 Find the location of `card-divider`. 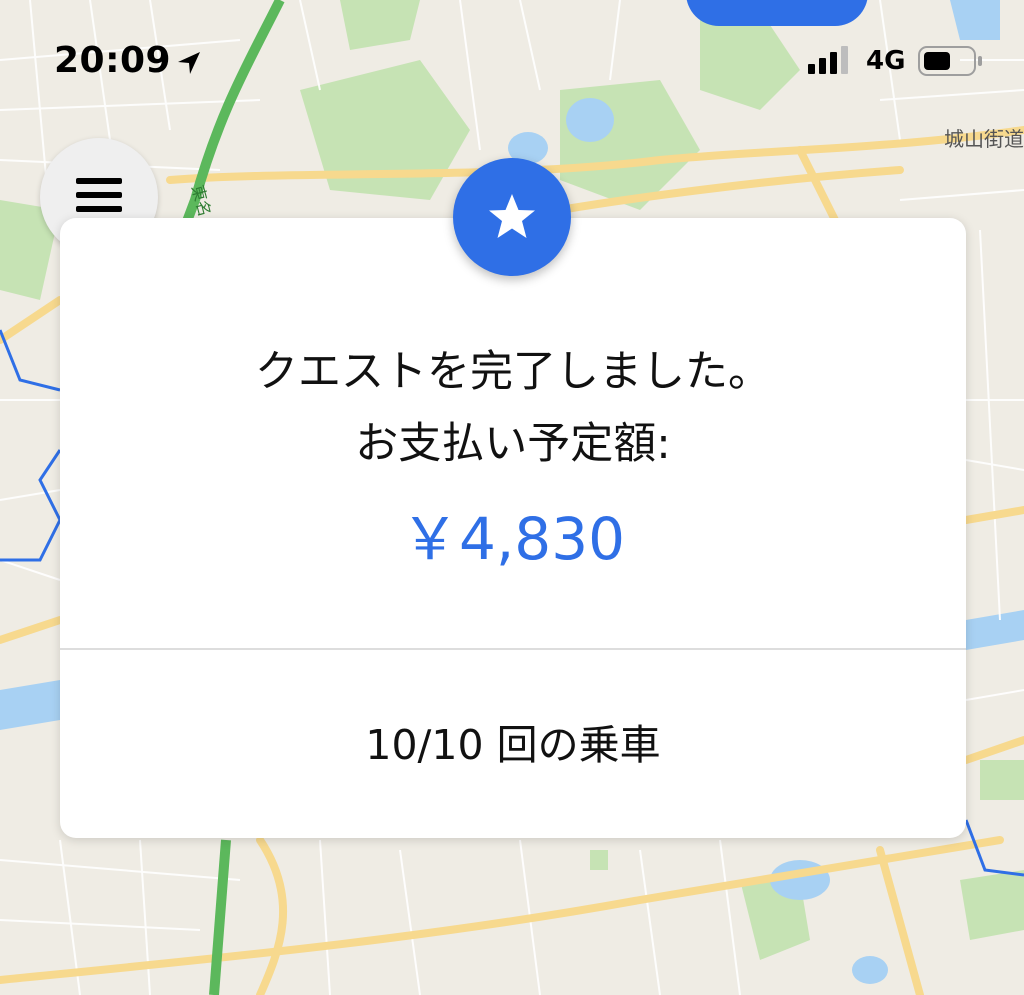

card-divider is located at coordinates (513, 649).